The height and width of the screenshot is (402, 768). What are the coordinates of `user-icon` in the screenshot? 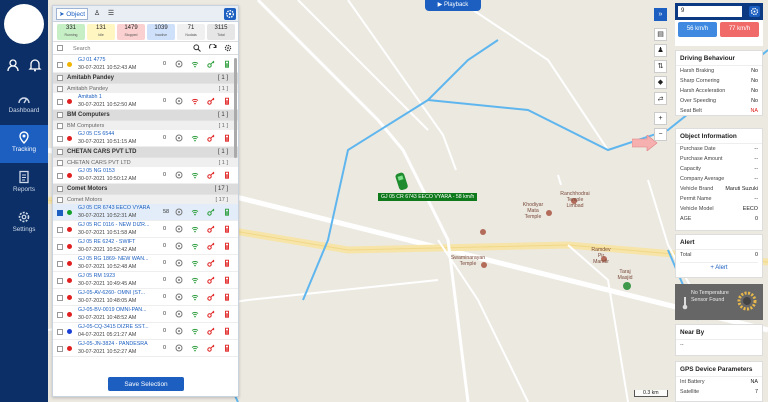 It's located at (13, 65).